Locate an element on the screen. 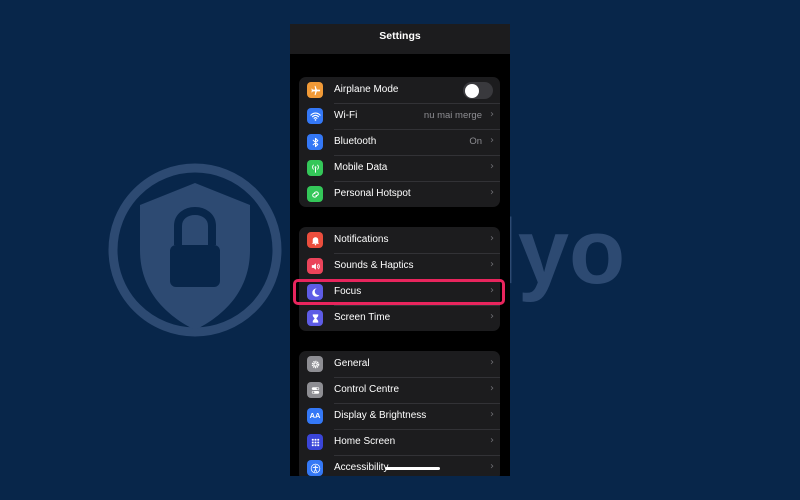 This screenshot has height=500, width=800. settings-row-screen-time: Screen Time › is located at coordinates (399, 318).